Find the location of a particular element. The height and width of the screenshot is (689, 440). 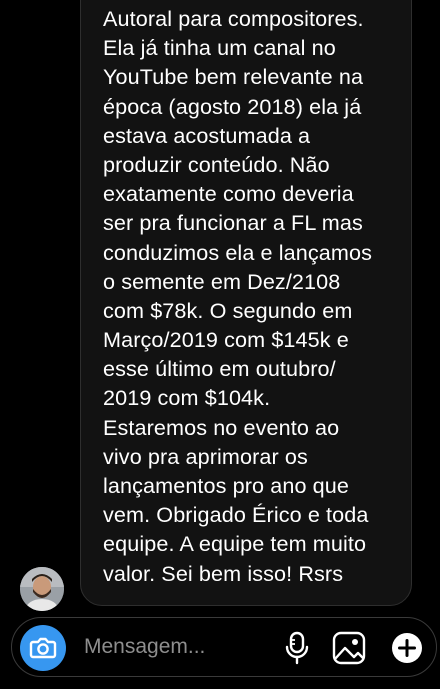

message-line: exatamente como deveria is located at coordinates (228, 194).